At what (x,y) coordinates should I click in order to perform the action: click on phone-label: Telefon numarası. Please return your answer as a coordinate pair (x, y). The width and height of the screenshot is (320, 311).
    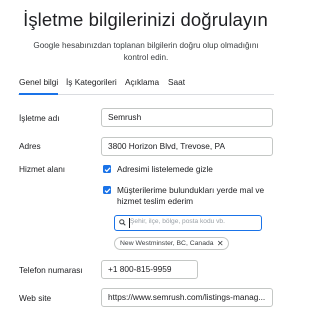
    Looking at the image, I should click on (51, 270).